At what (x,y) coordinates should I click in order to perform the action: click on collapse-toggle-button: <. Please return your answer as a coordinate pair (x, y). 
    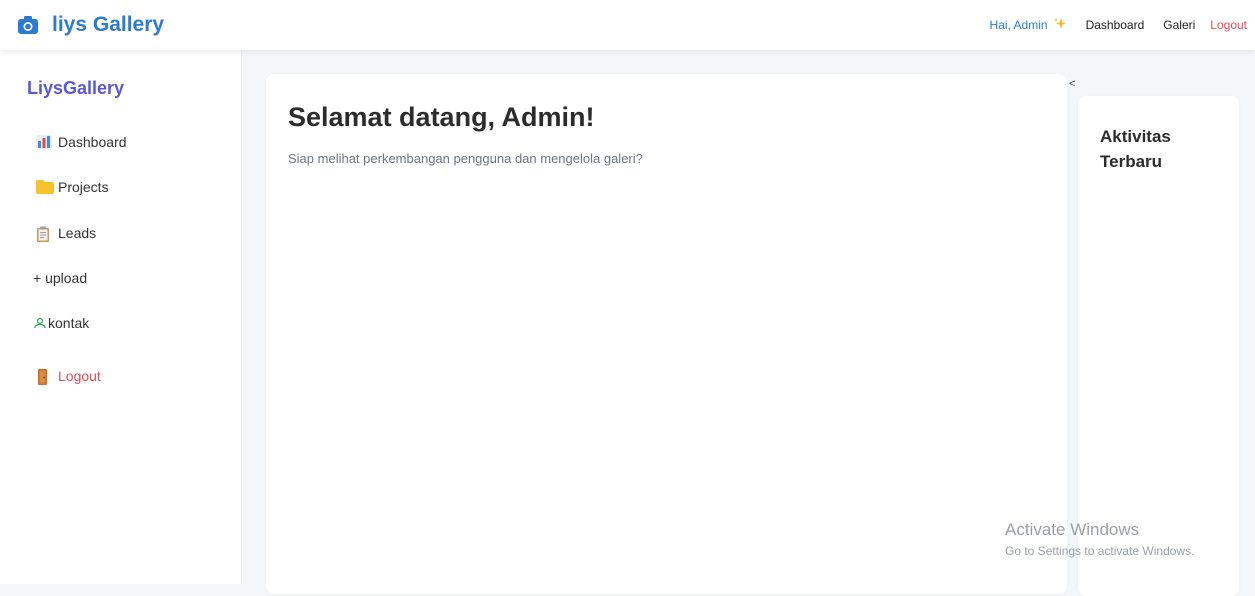
    Looking at the image, I should click on (1072, 84).